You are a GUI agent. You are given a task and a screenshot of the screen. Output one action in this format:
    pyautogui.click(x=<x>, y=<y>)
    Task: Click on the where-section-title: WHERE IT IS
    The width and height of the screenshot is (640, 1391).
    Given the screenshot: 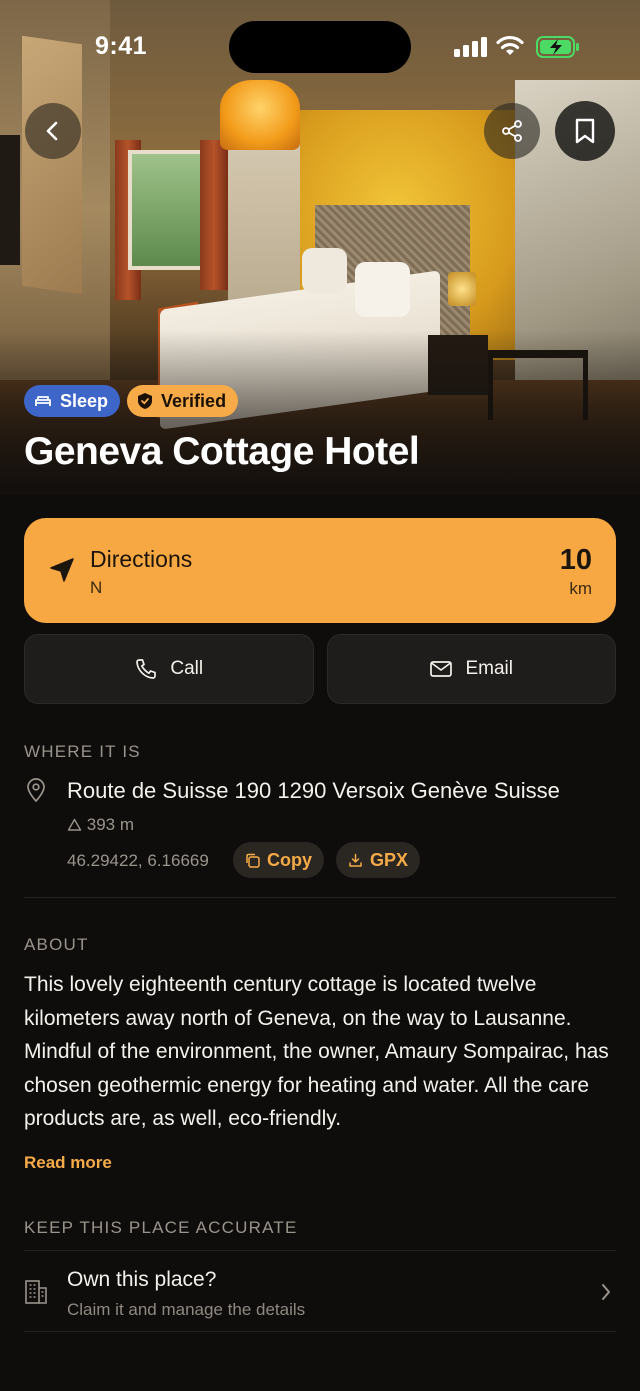 What is the action you would take?
    pyautogui.click(x=82, y=751)
    